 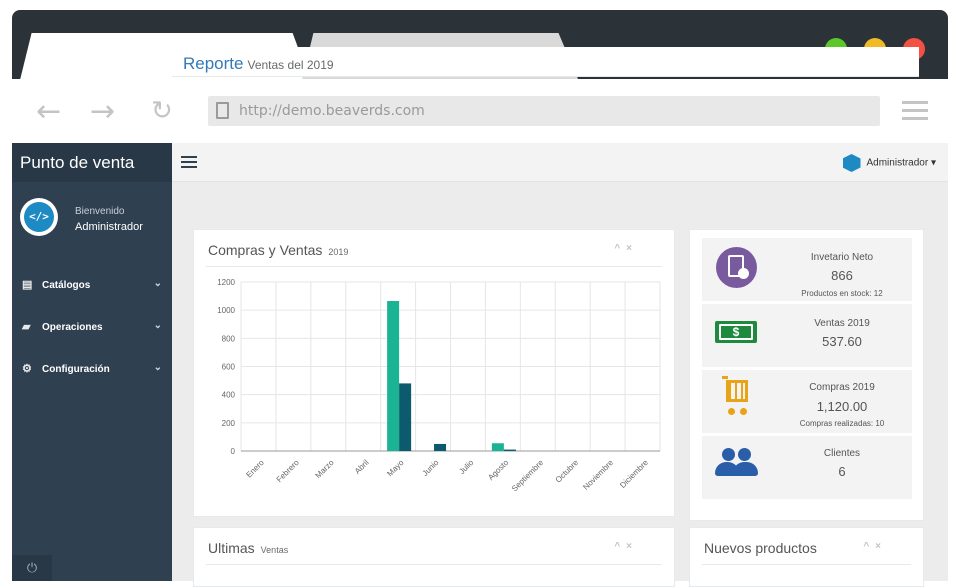 I want to click on x-tick-label: Diciembre, so click(x=634, y=474).